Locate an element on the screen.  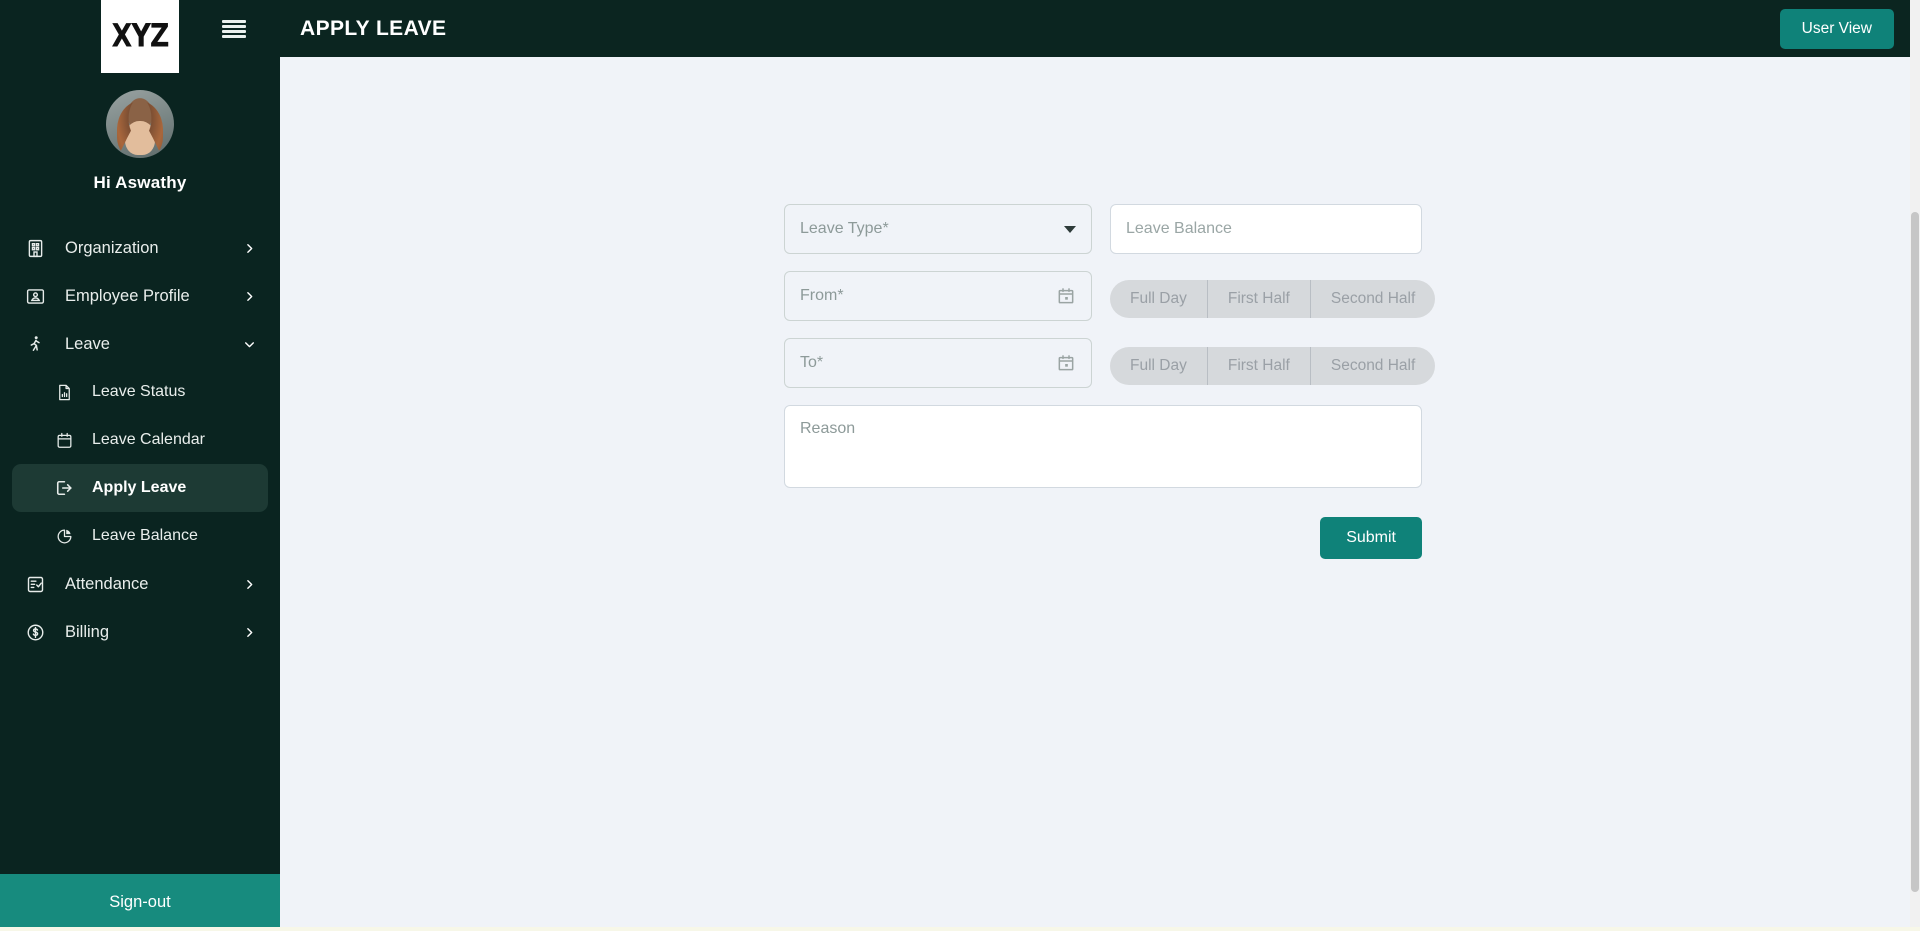
from-duration-toggle-group: Full Day First Half Second Half is located at coordinates (1273, 299).